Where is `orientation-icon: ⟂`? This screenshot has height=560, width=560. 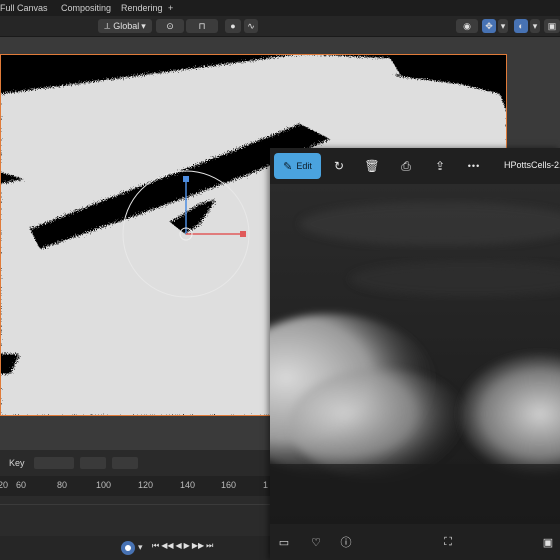 orientation-icon: ⟂ is located at coordinates (107, 25).